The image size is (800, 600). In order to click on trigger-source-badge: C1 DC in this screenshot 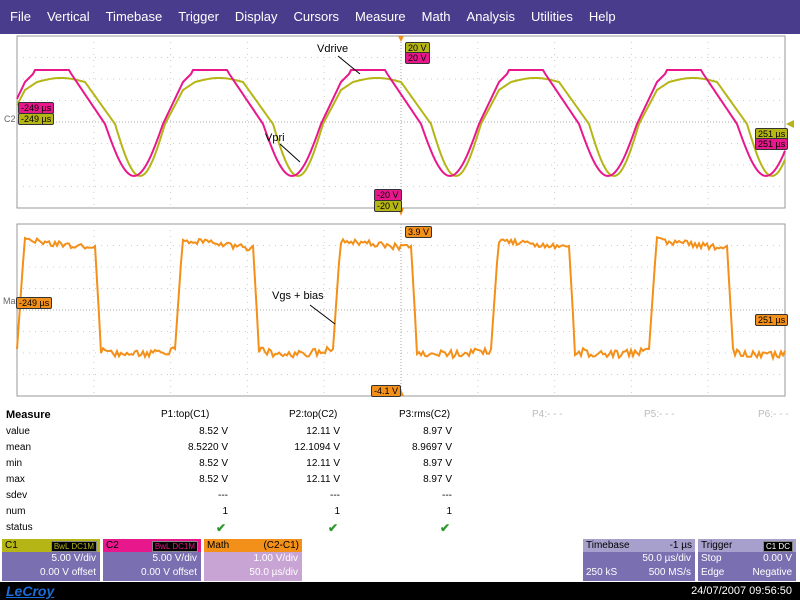, I will do `click(778, 546)`.